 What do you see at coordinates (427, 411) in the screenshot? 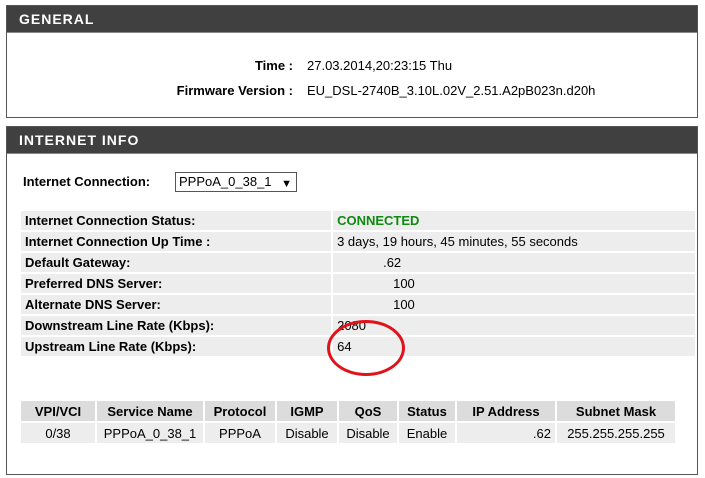
I see `vc-header-status: Status` at bounding box center [427, 411].